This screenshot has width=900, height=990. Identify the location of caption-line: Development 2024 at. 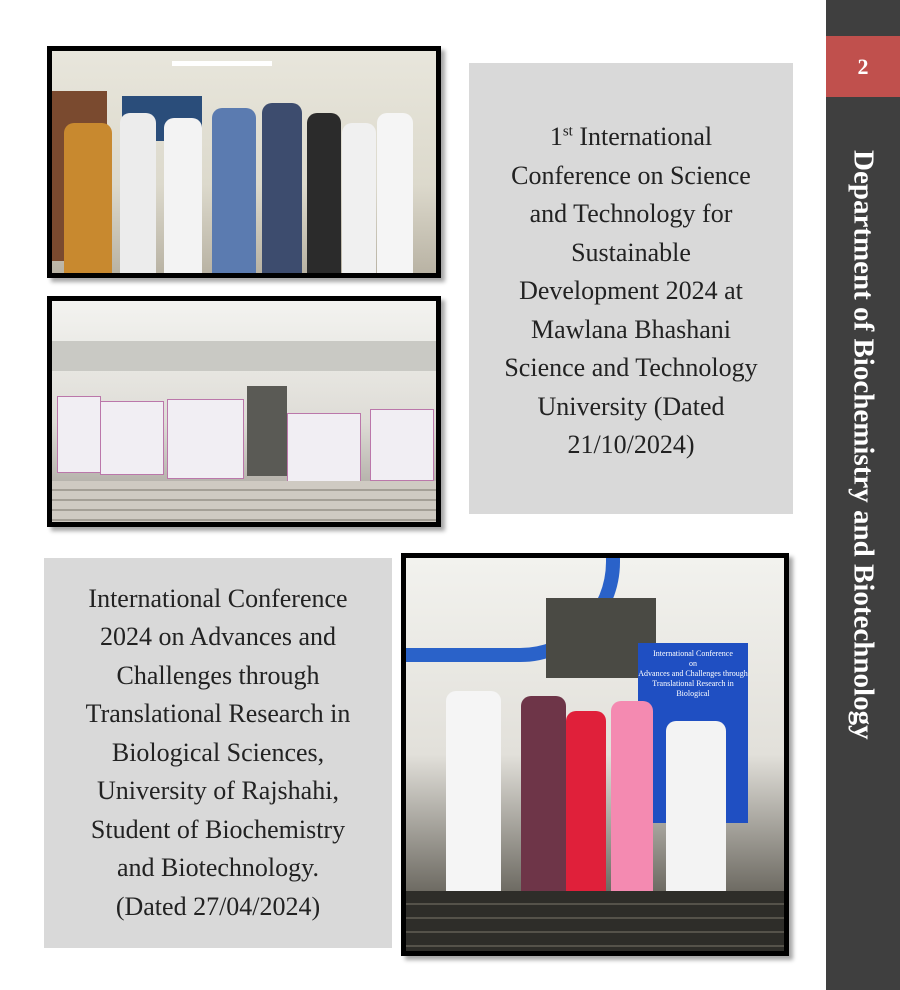
(631, 291).